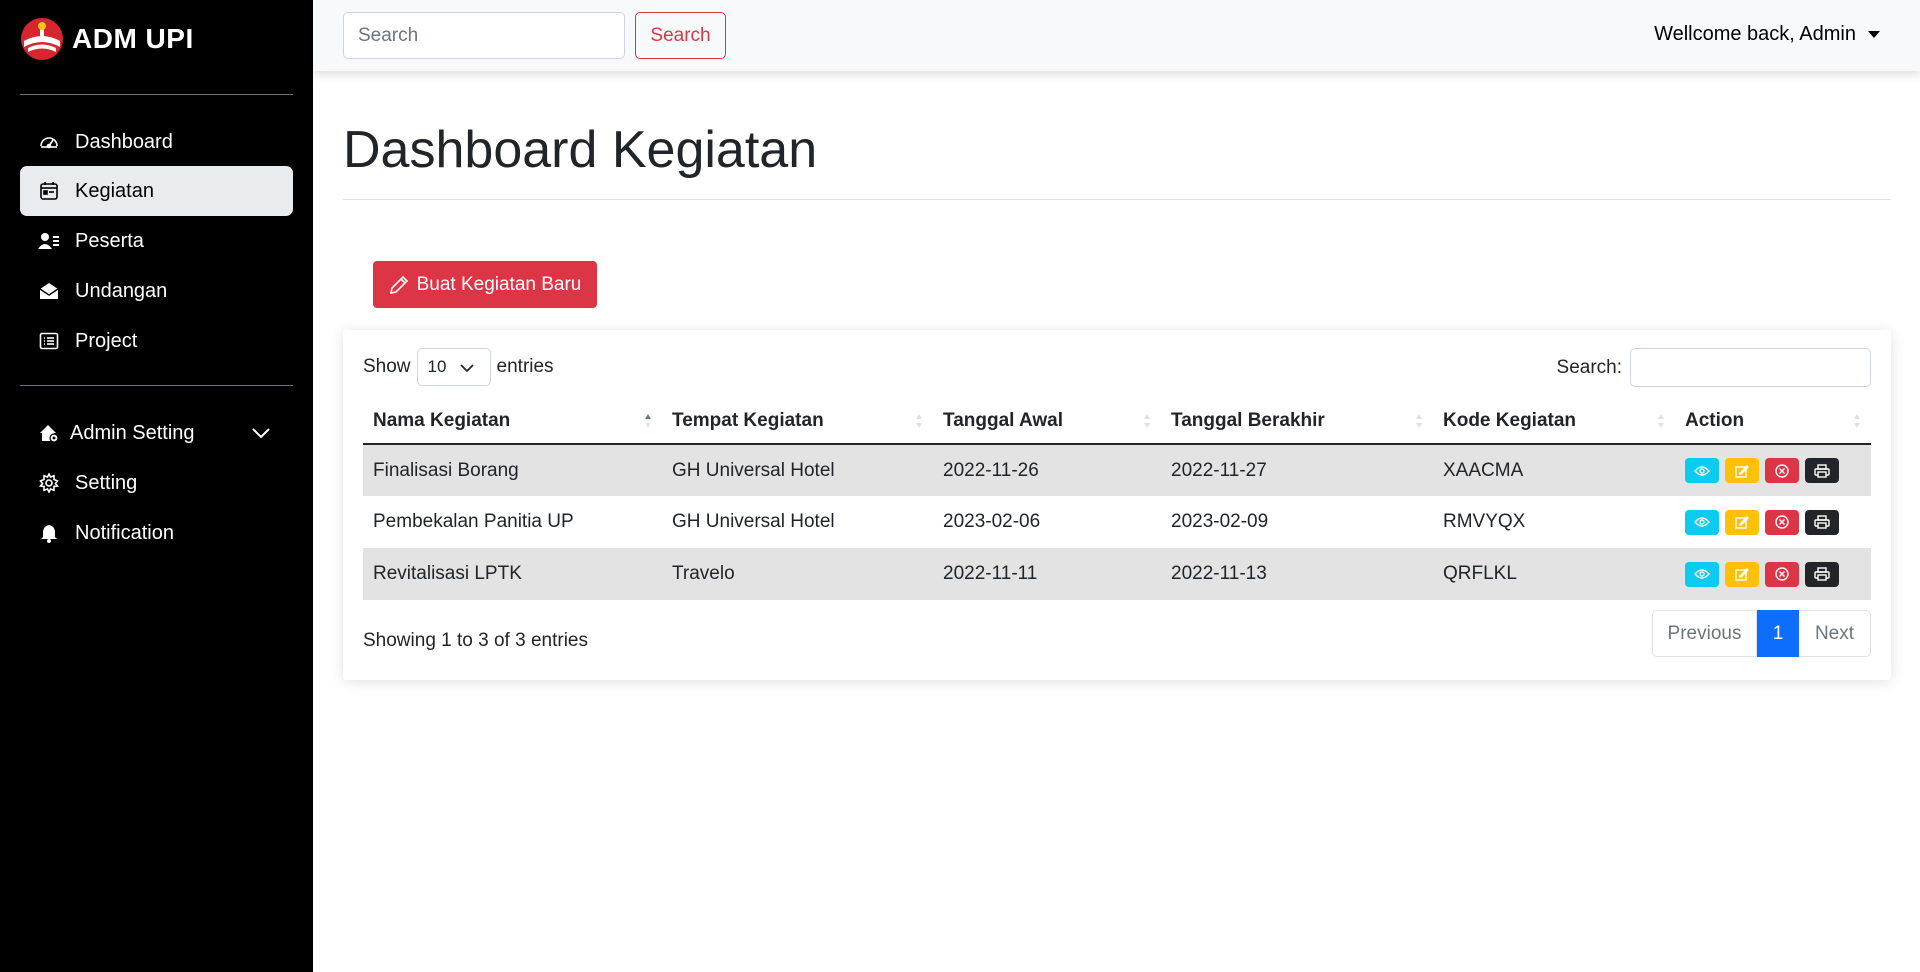 The image size is (1920, 972). What do you see at coordinates (442, 420) in the screenshot?
I see `column-header-label: Nama Kegiatan` at bounding box center [442, 420].